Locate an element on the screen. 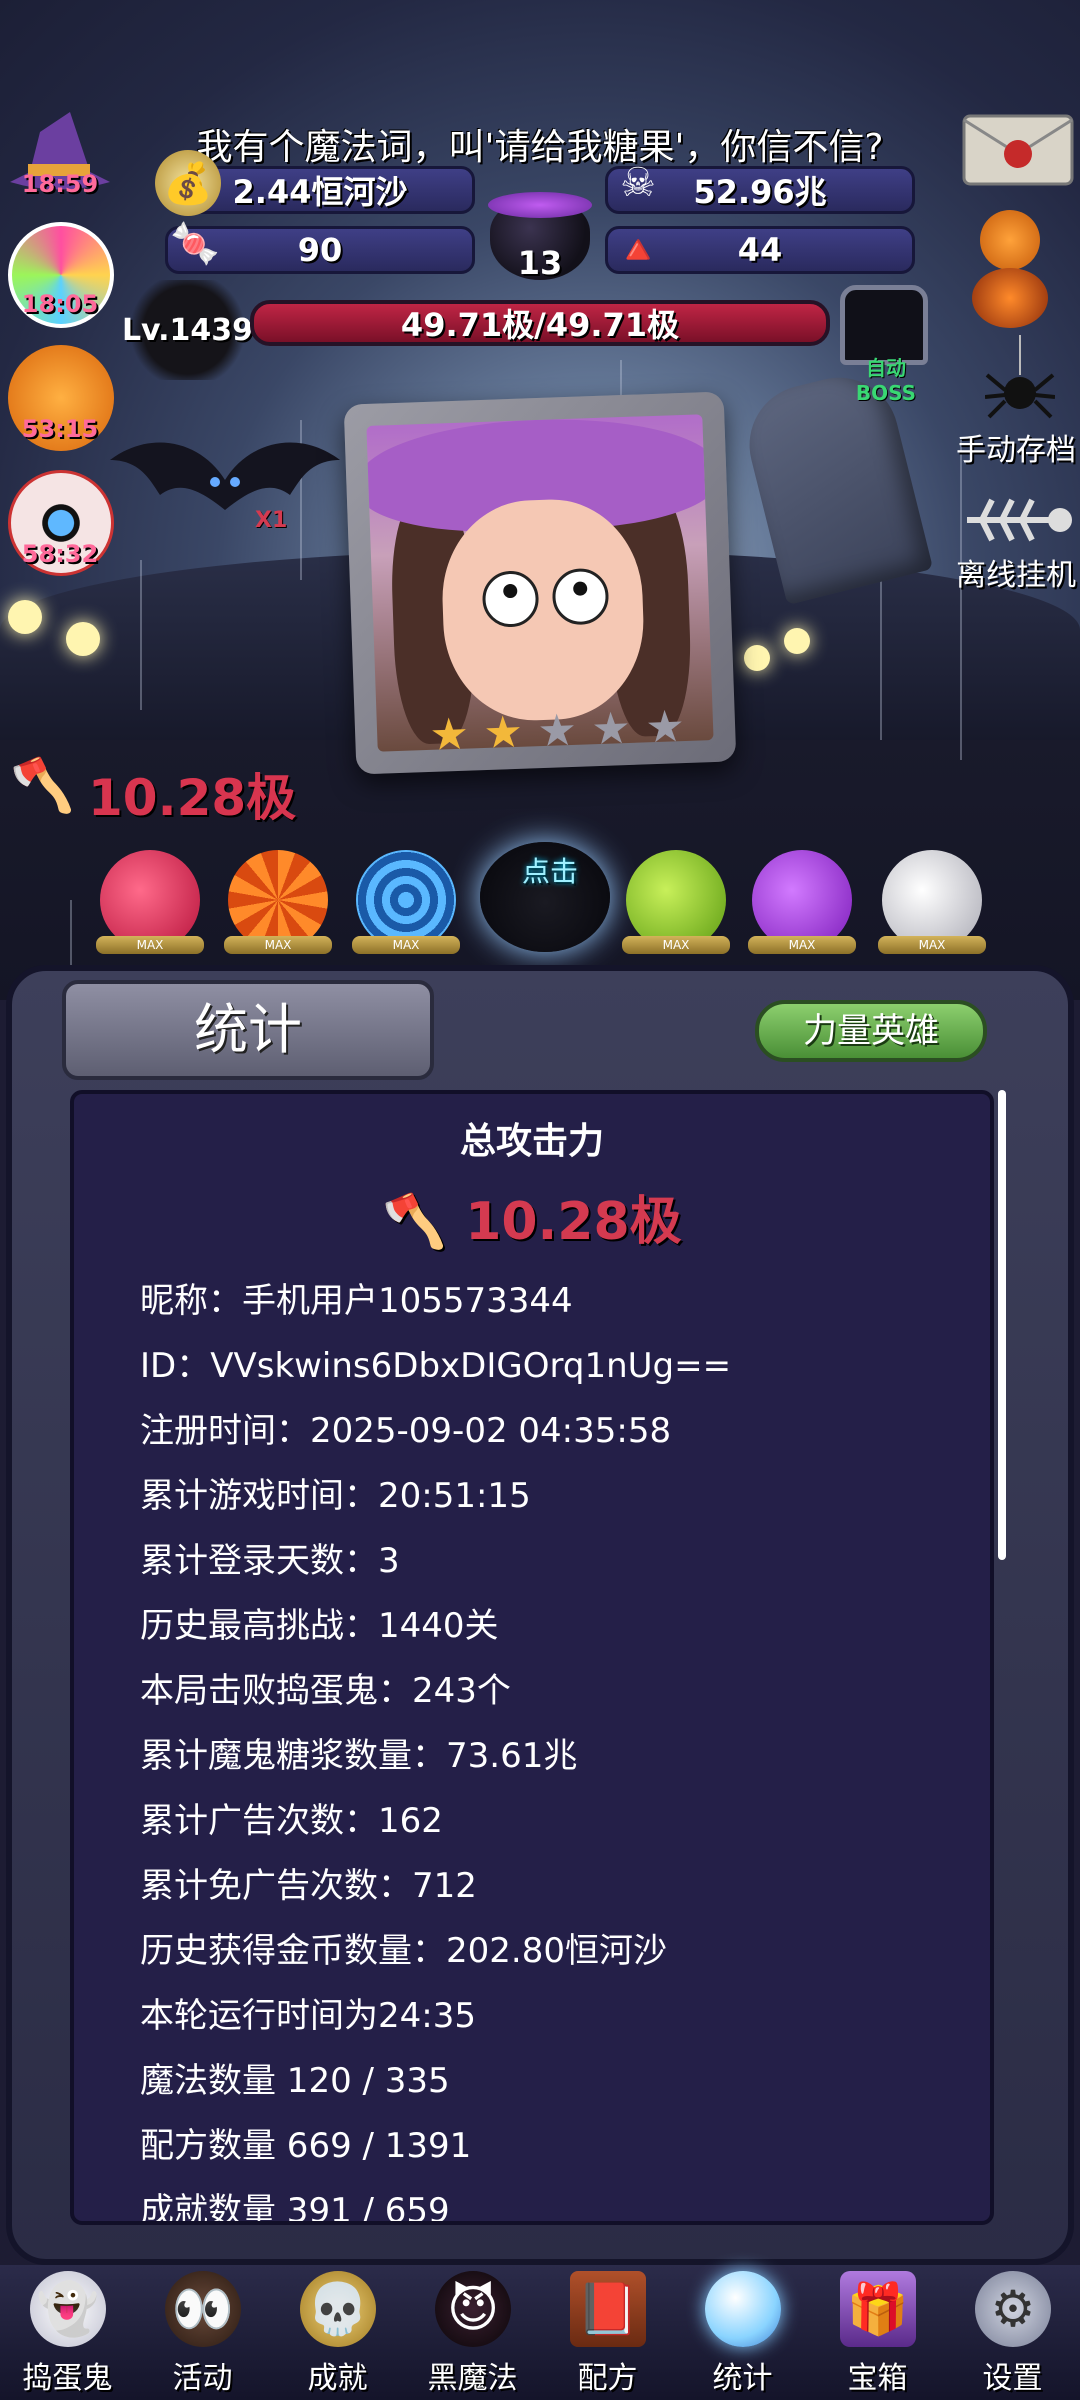  nav-item-achievements: 💀 成就 is located at coordinates (337, 2332).